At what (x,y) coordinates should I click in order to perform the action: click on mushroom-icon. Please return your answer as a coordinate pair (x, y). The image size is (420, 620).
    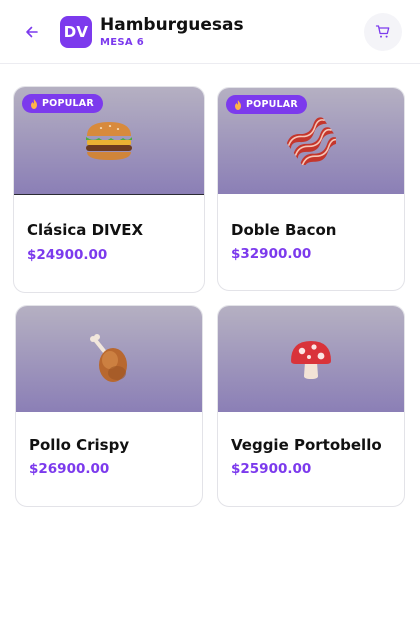
    Looking at the image, I should click on (311, 360).